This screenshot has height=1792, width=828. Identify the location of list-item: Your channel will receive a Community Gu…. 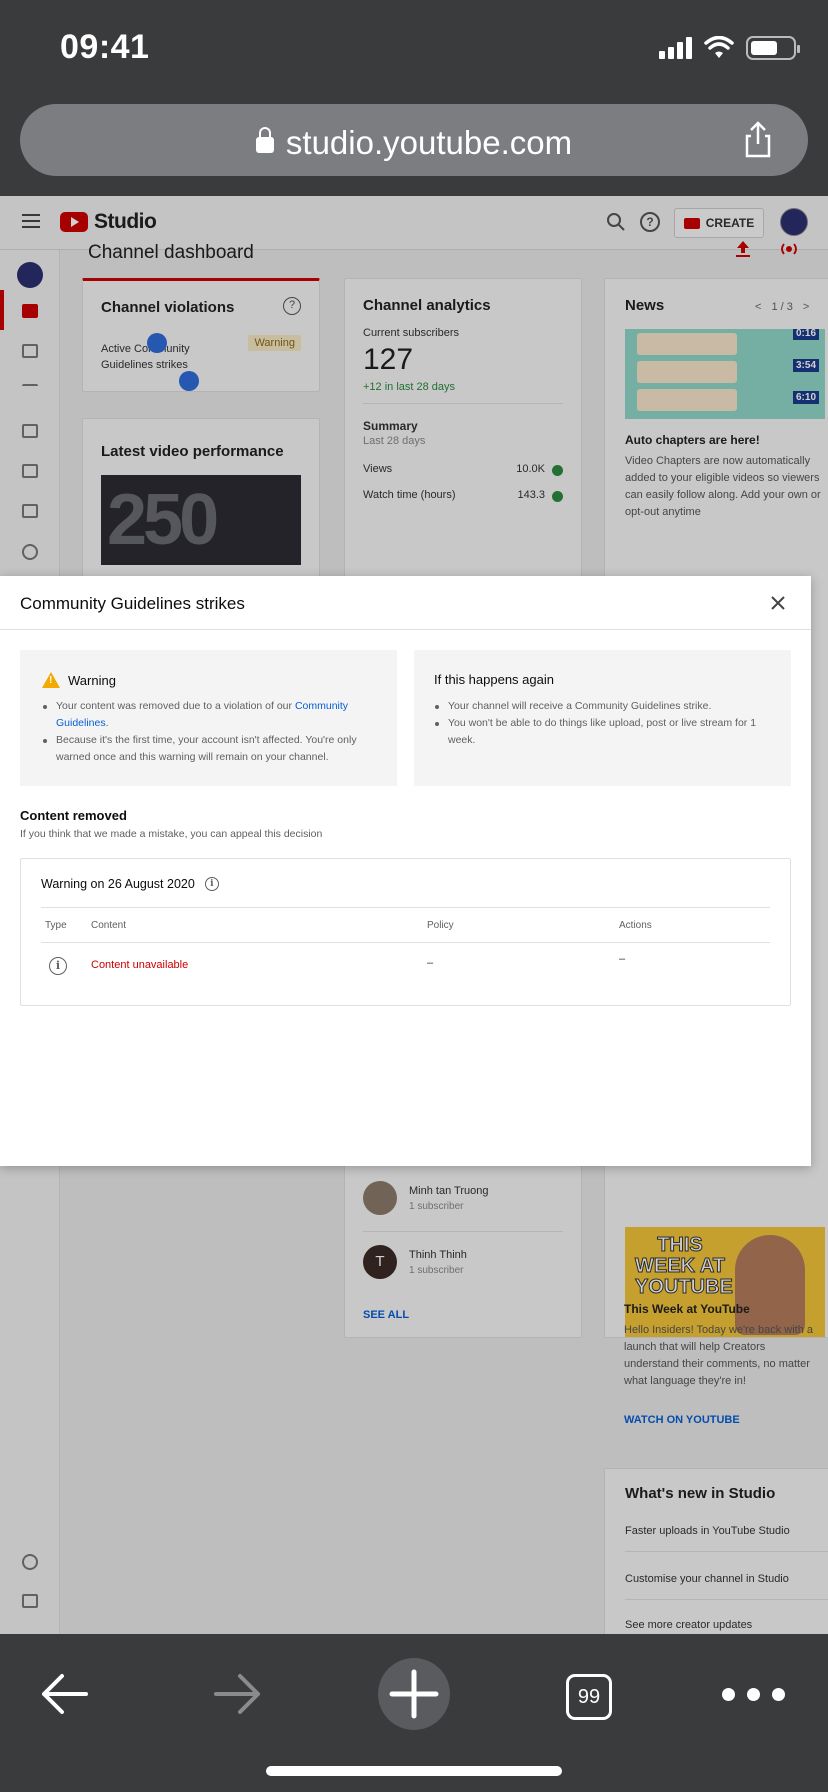
(602, 706).